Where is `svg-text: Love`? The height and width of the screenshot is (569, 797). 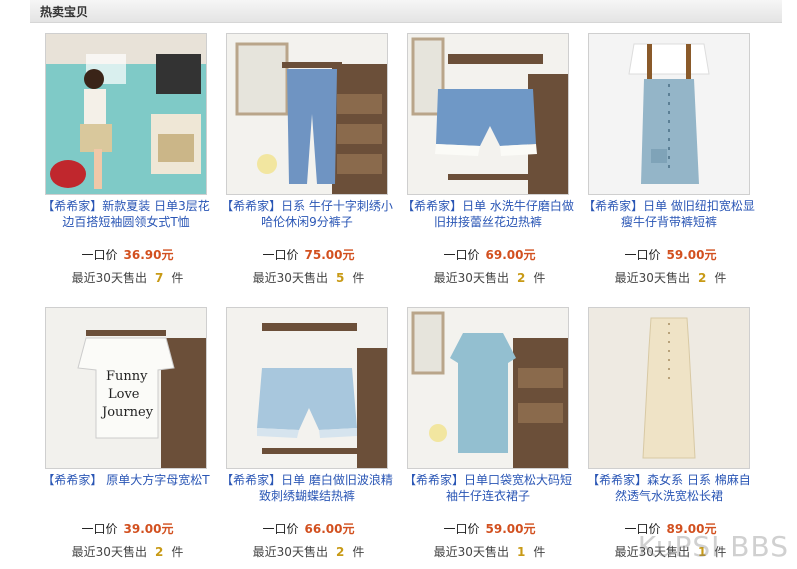
svg-text: Love is located at coordinates (124, 394).